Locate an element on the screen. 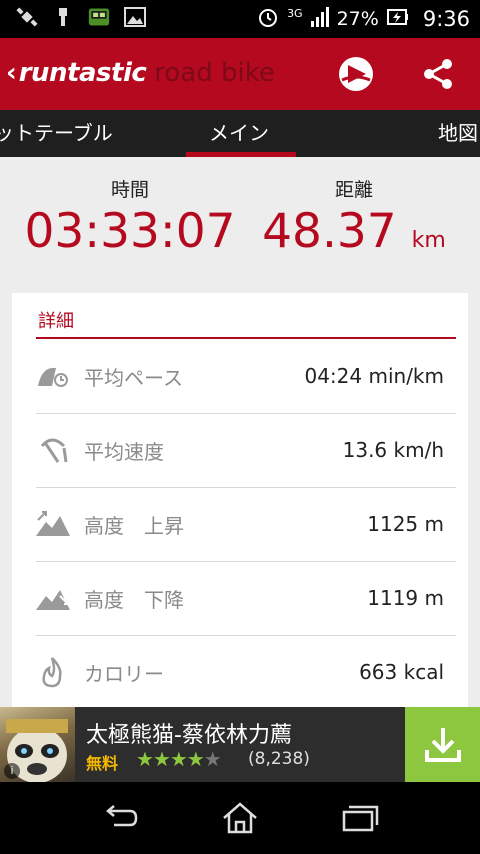 This screenshot has height=854, width=480. battery-charging-icon is located at coordinates (397, 19).